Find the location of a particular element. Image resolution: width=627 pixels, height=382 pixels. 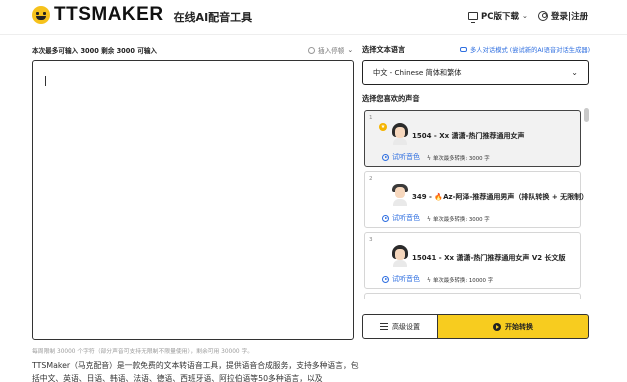

voice-number: 3 is located at coordinates (371, 240).